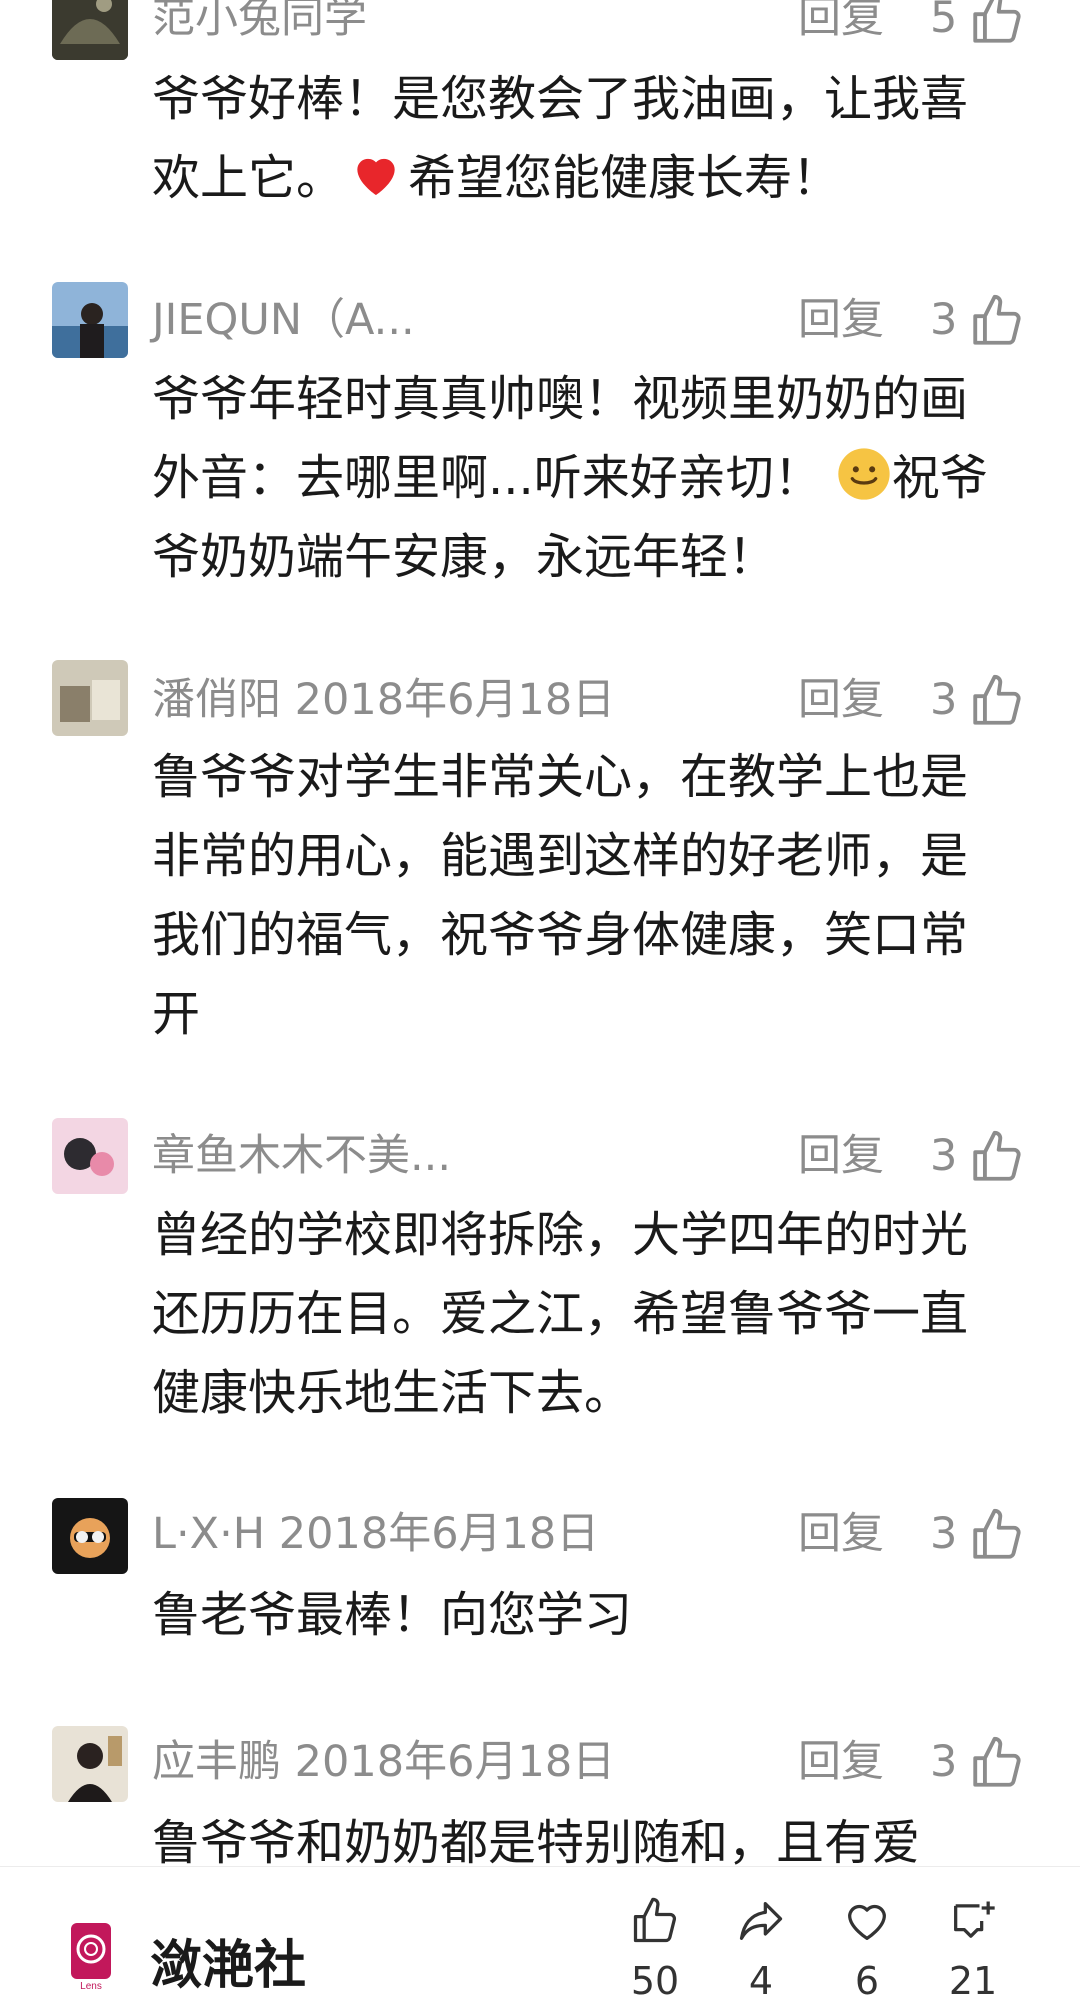  I want to click on comment-add-icon, so click(974, 1919).